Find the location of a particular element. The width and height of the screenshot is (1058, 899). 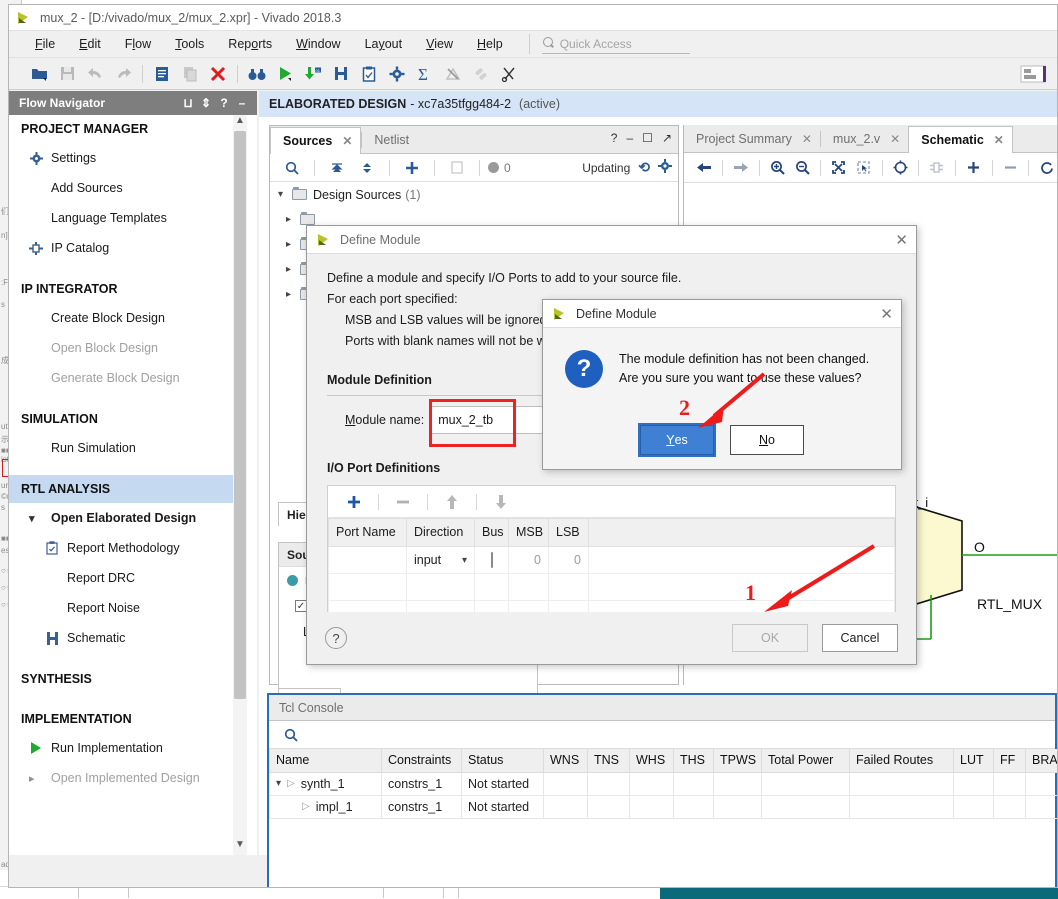

col-ff: FF is located at coordinates (1010, 760).